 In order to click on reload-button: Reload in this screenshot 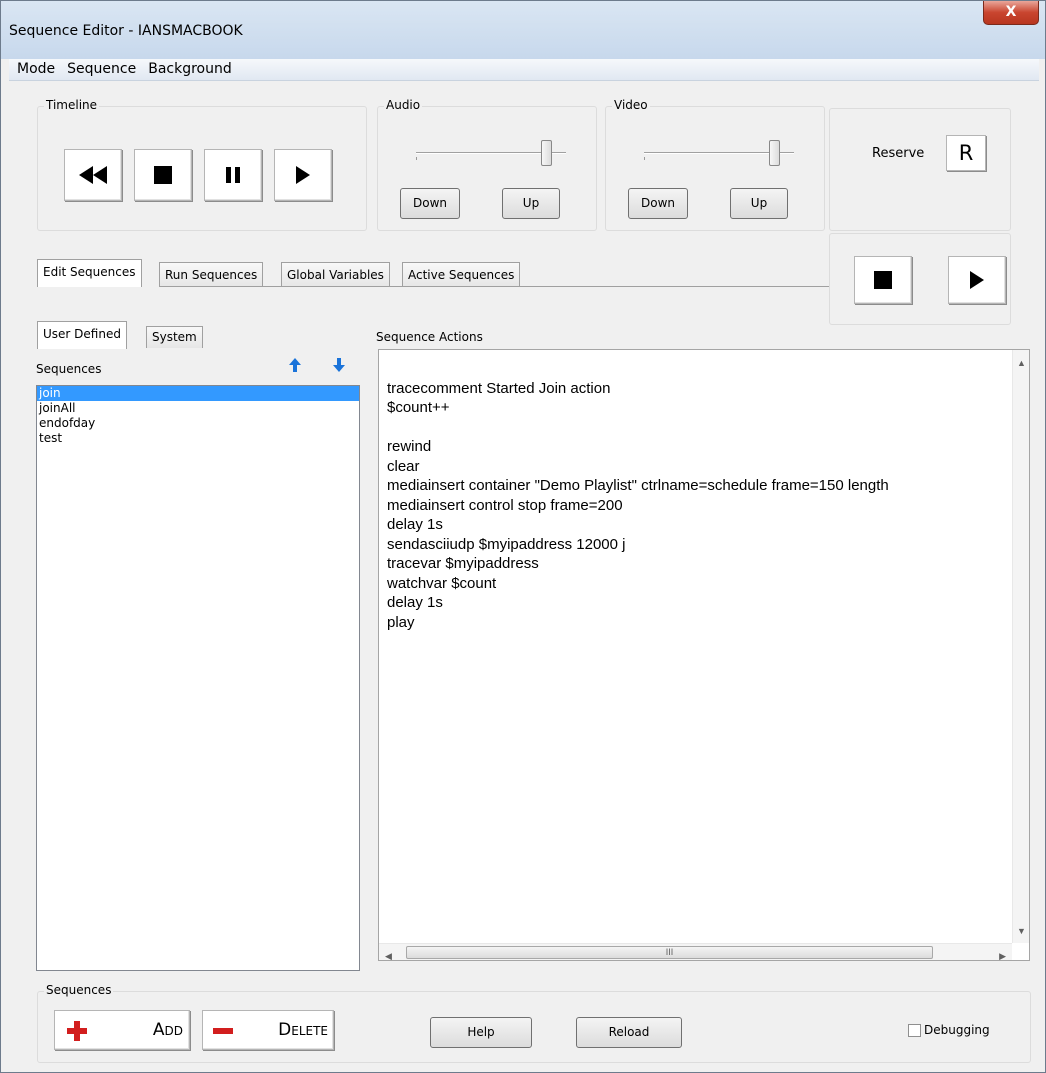, I will do `click(629, 1032)`.